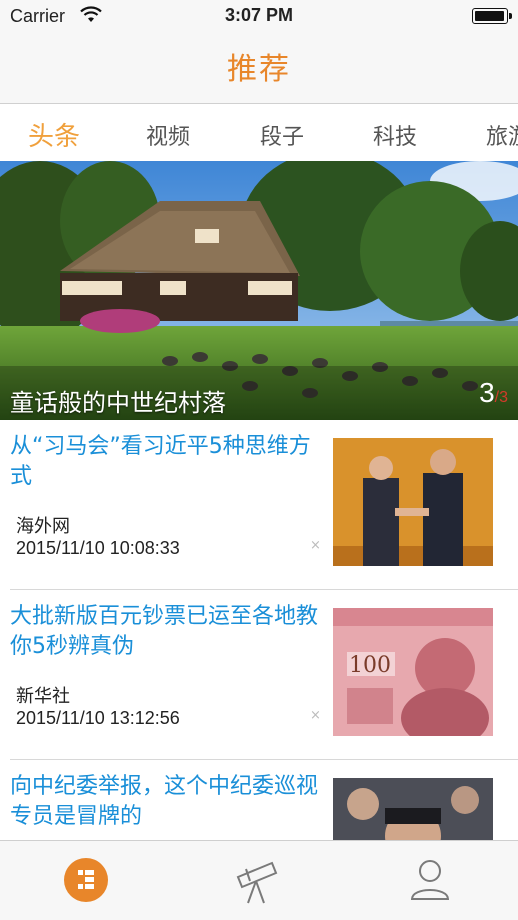 The height and width of the screenshot is (920, 518). Describe the element at coordinates (370, 665) in the screenshot. I see `svg-text: 100` at that location.